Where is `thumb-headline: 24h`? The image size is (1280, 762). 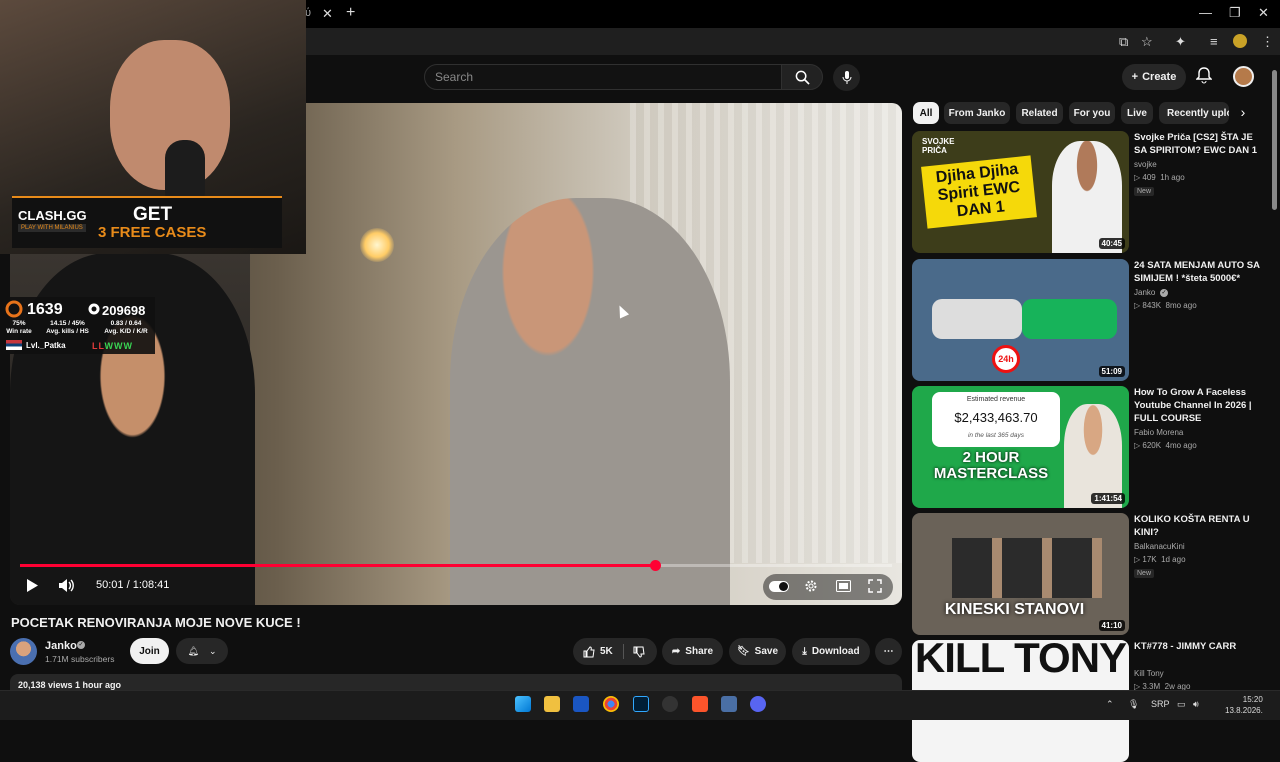 thumb-headline: 24h is located at coordinates (1006, 359).